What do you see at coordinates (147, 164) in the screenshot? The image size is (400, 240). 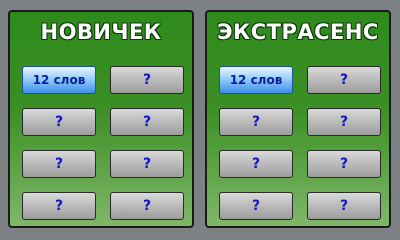 I see `level-cell-novice-6: ?` at bounding box center [147, 164].